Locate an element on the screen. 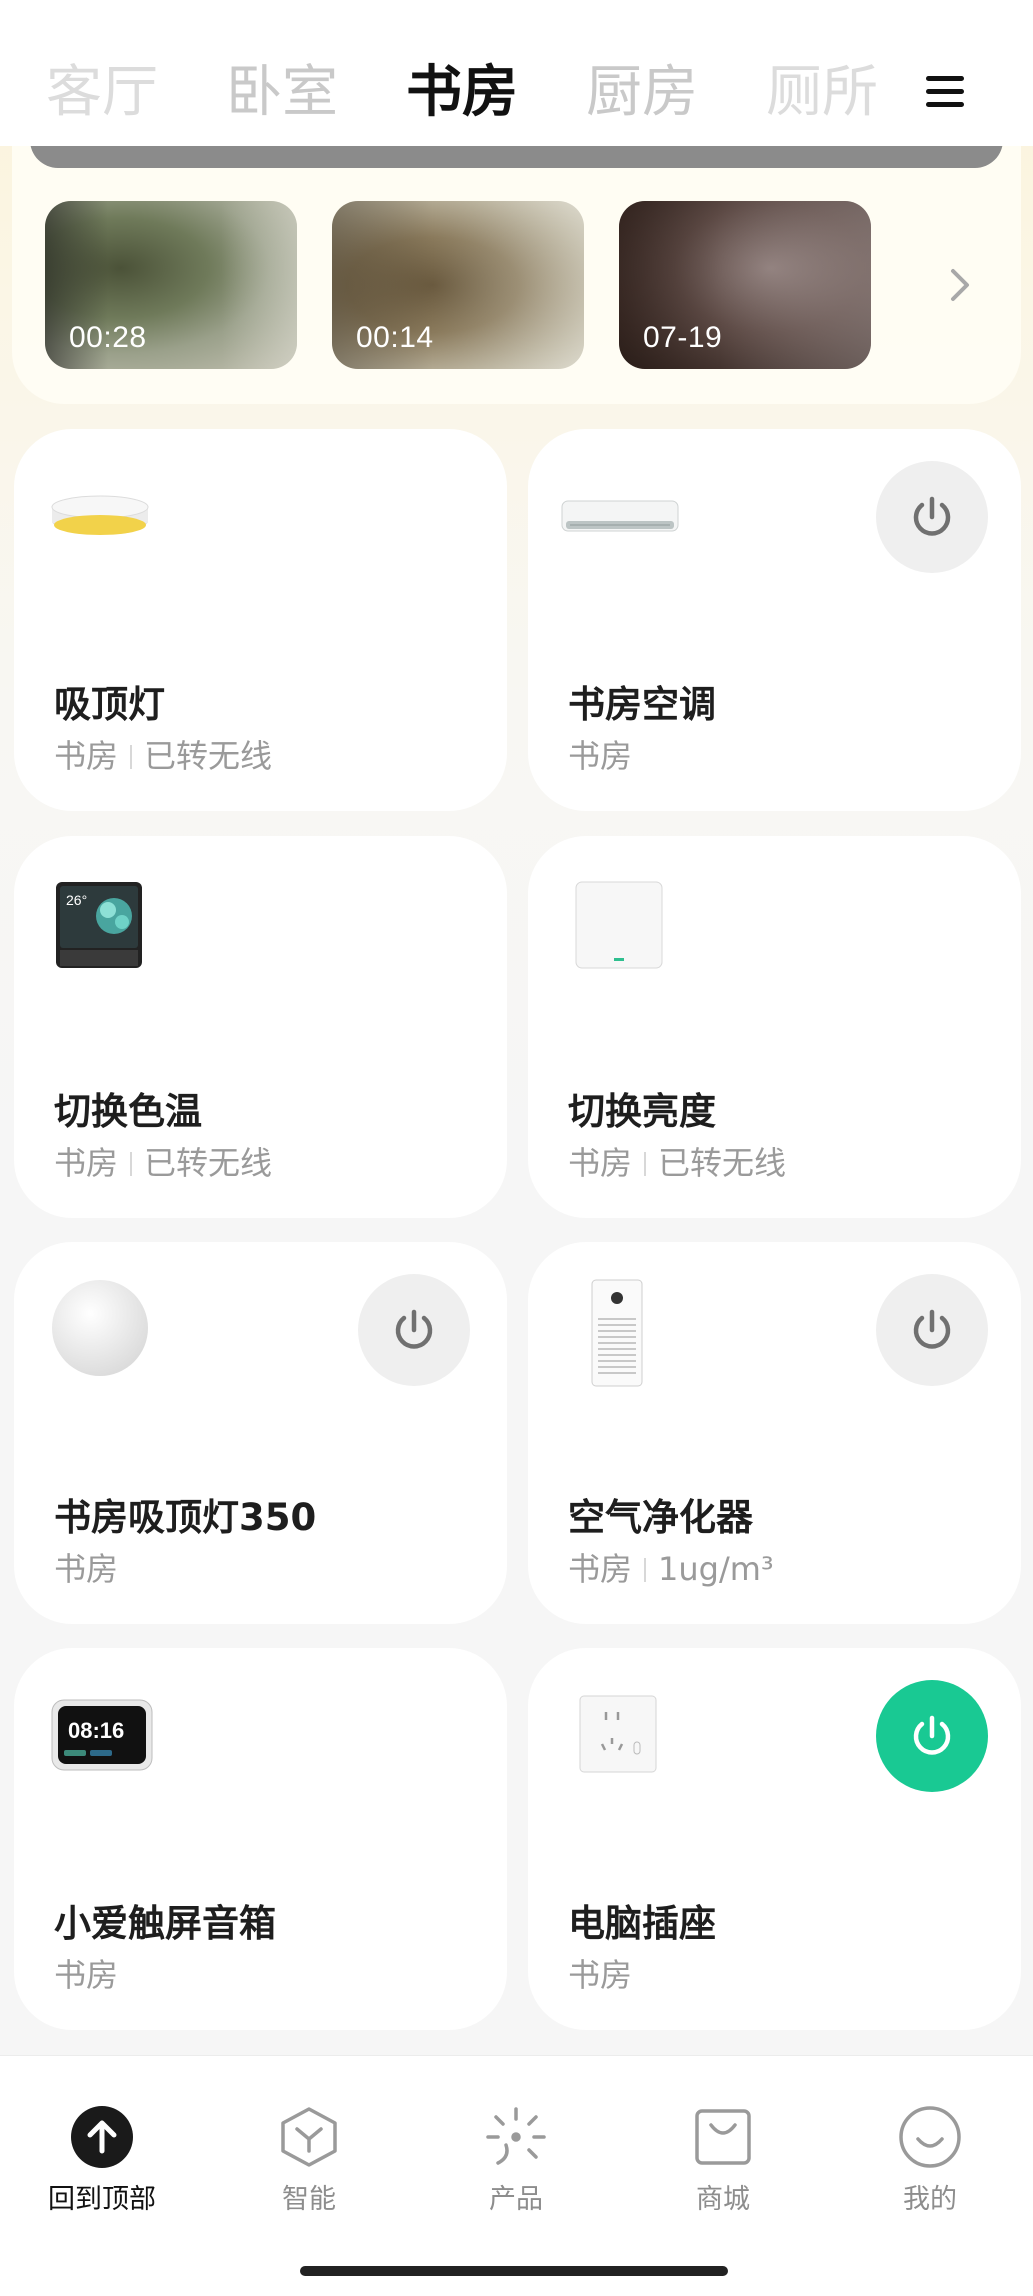 Image resolution: width=1033 pixels, height=2296 pixels. nav-label: 商城 is located at coordinates (723, 2199).